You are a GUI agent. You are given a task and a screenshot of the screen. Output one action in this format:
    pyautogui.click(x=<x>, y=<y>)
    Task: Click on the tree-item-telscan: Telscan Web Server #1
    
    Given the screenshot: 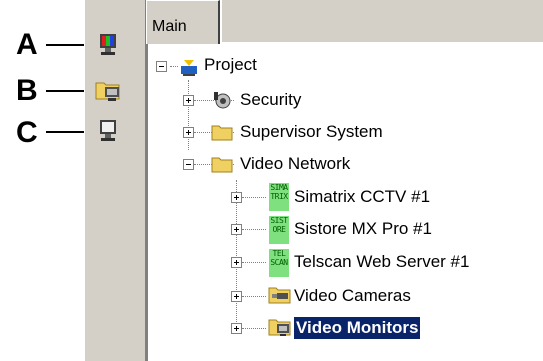 What is the action you would take?
    pyautogui.click(x=381, y=262)
    